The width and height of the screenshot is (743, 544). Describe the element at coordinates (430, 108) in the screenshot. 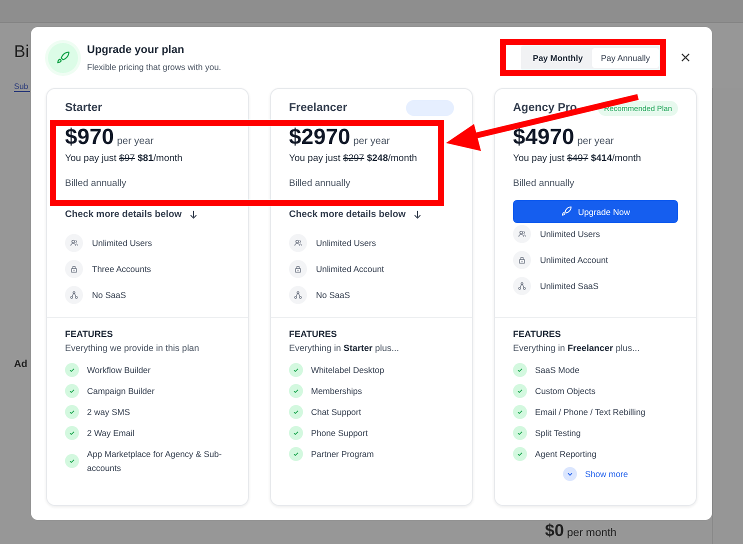

I see `plan-tag` at that location.